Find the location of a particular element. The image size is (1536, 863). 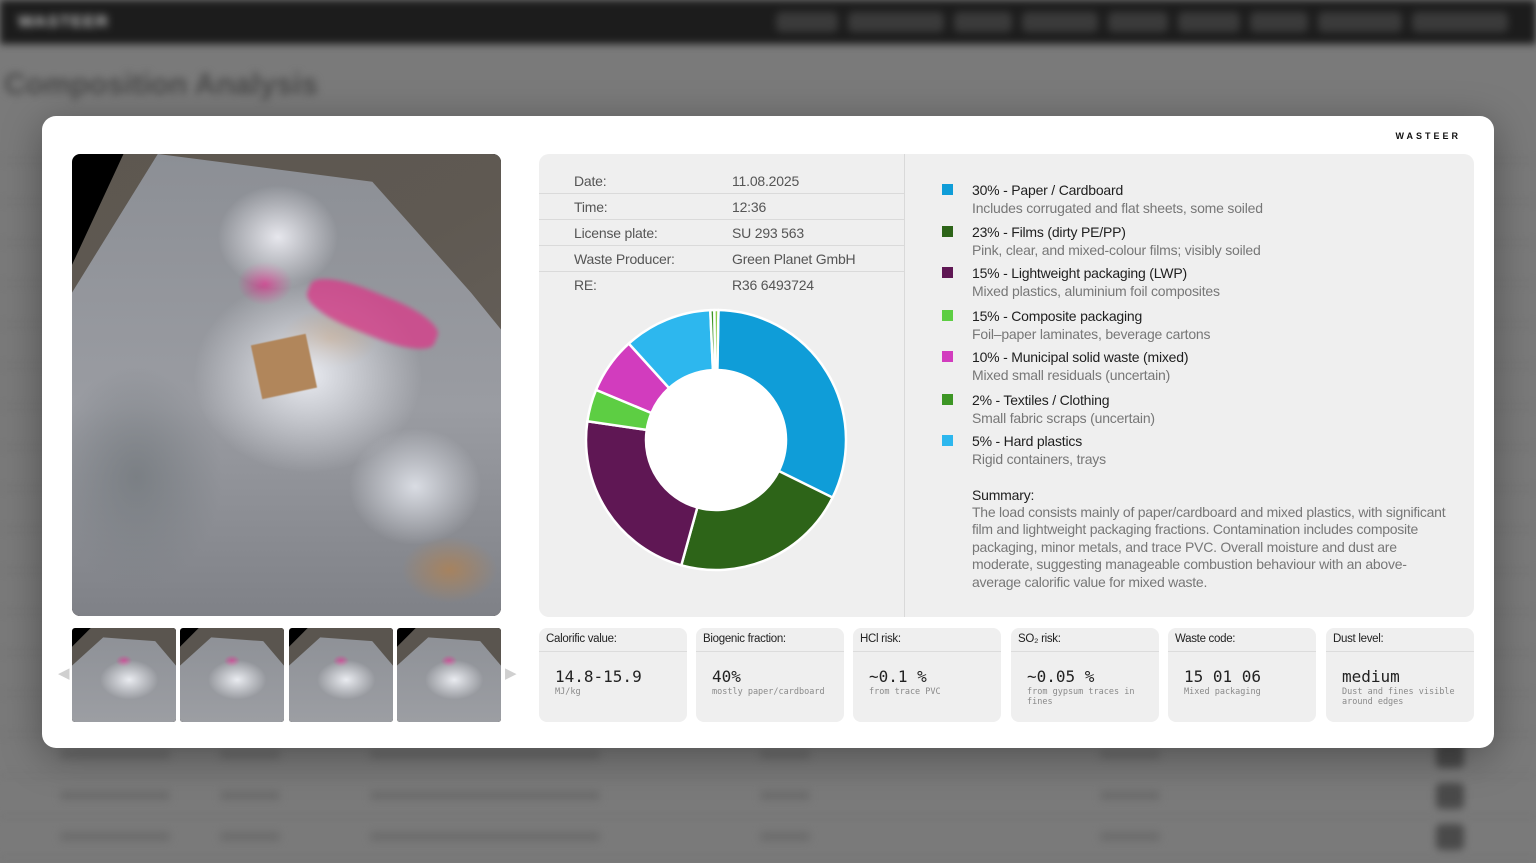

meta-label: License plate: is located at coordinates (616, 233).